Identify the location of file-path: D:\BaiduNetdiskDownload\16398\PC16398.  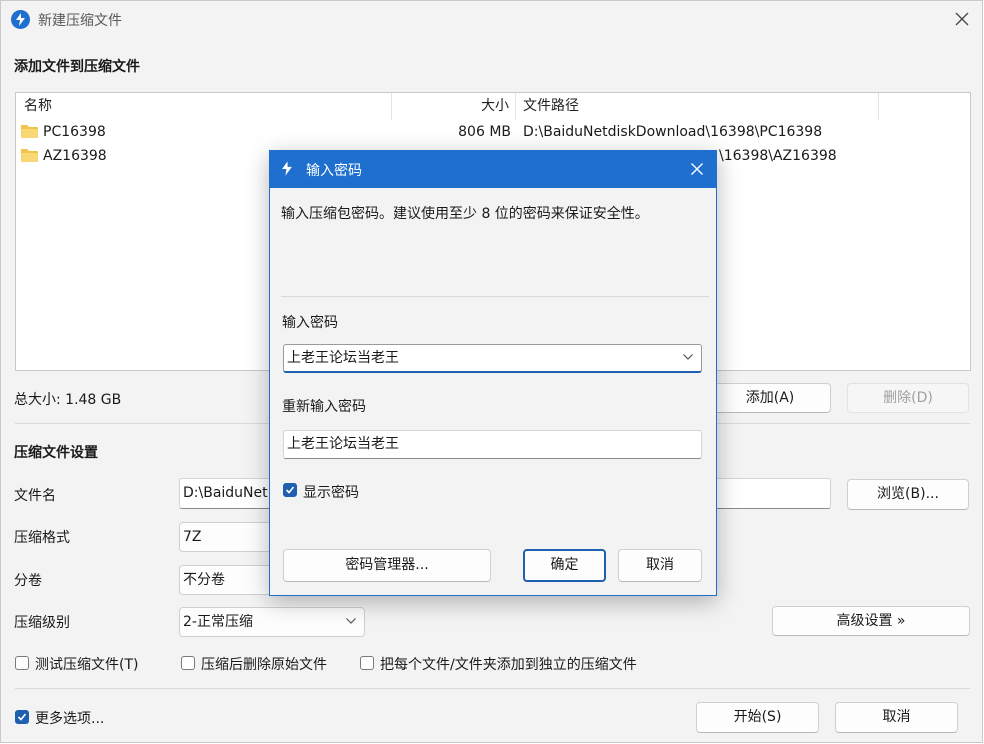
(673, 132).